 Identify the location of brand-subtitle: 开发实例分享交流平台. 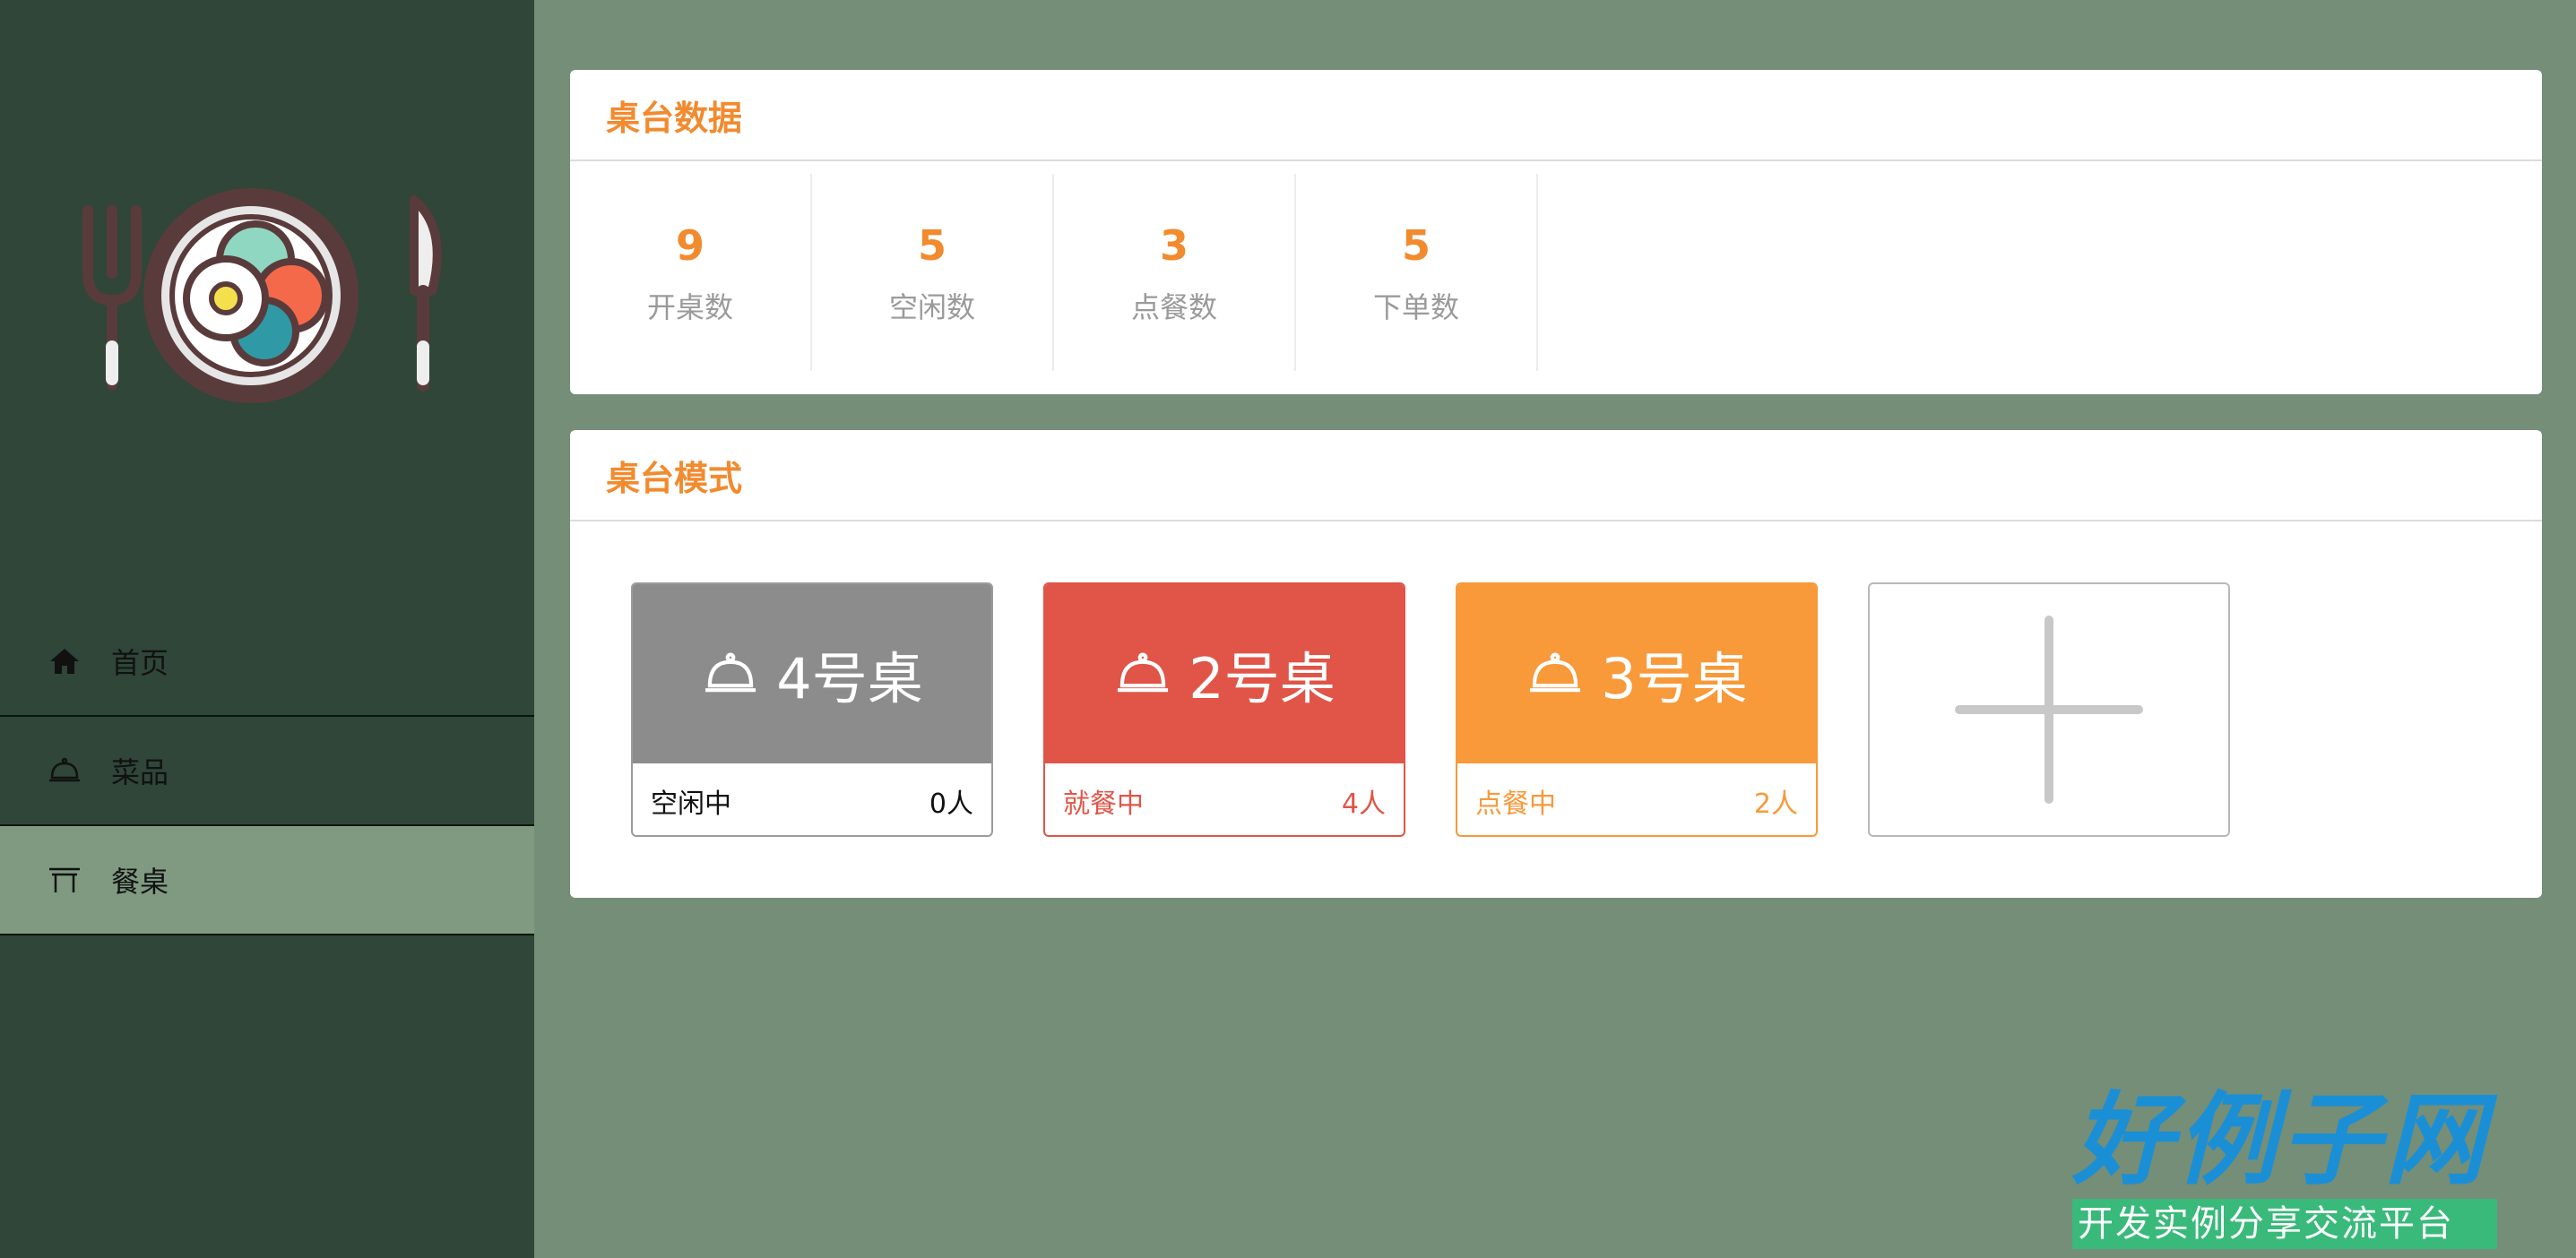
(2284, 1224).